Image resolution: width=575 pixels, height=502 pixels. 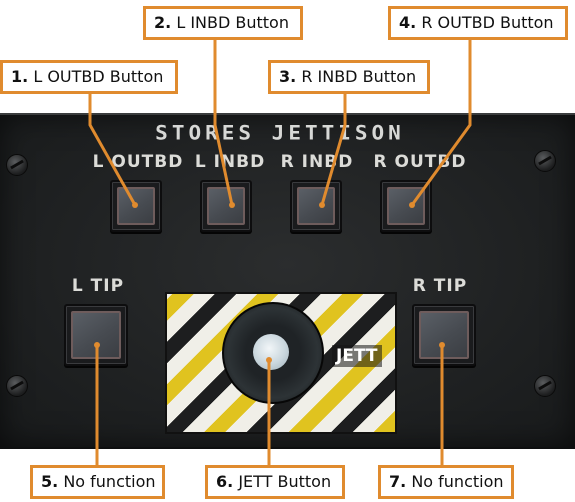 I want to click on callout-number: 2., so click(x=163, y=22).